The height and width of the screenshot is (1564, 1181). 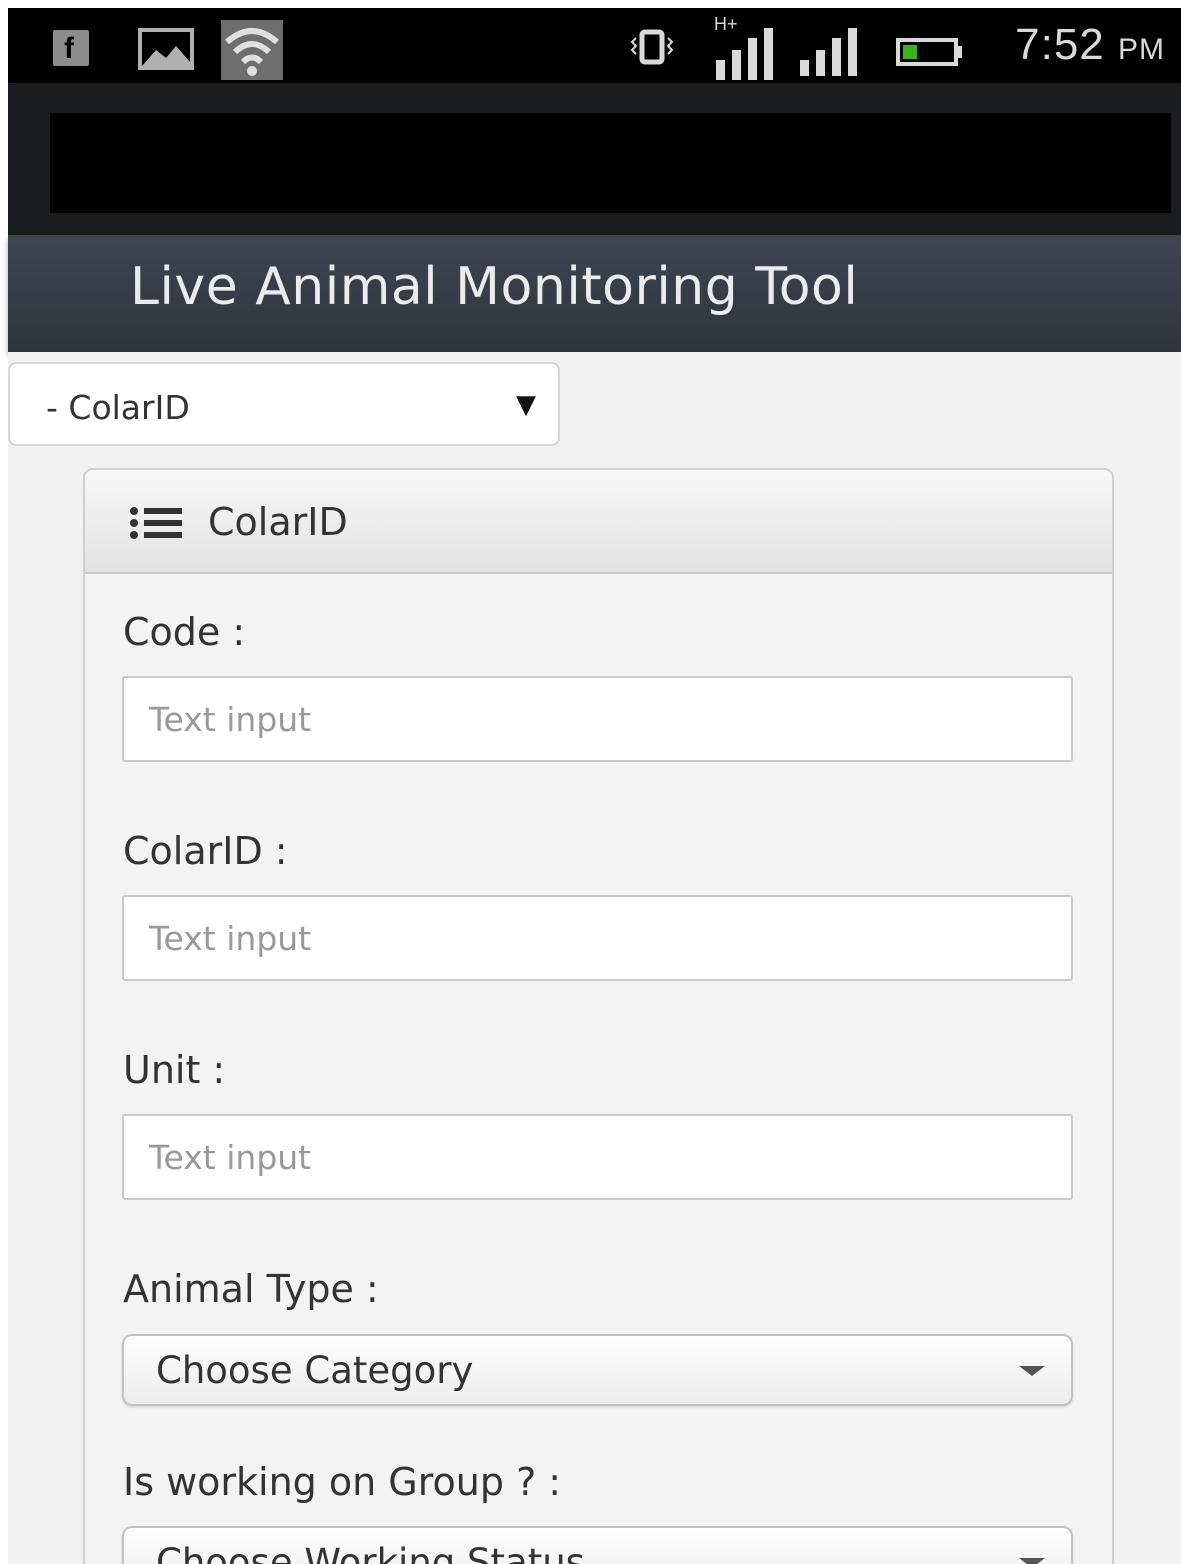 What do you see at coordinates (610, 163) in the screenshot?
I see `ad-banner` at bounding box center [610, 163].